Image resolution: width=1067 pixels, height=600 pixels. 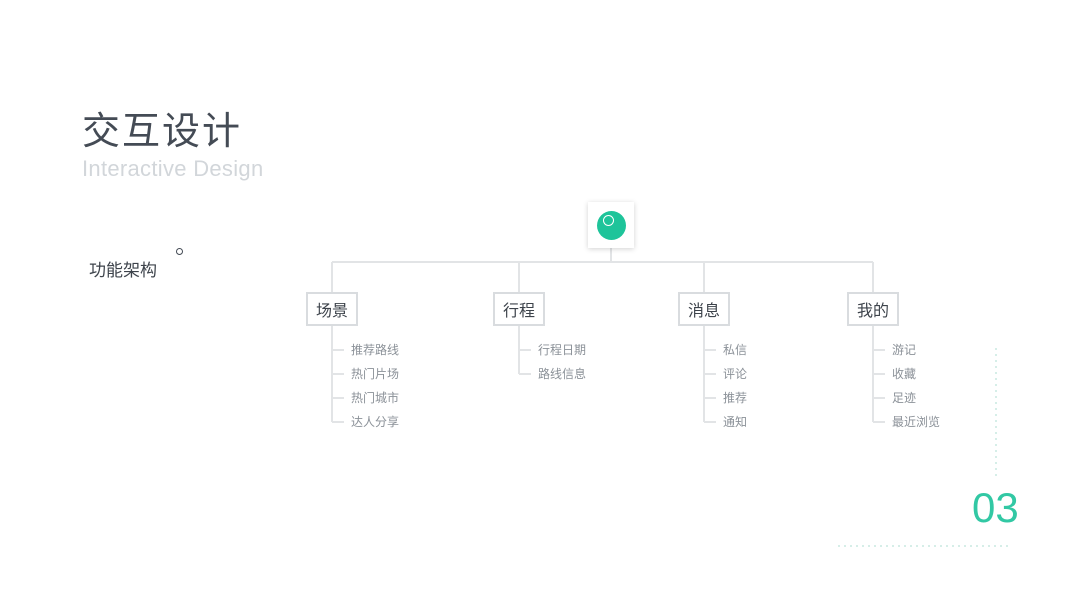 I want to click on leaf-item: 推荐路线, so click(x=375, y=350).